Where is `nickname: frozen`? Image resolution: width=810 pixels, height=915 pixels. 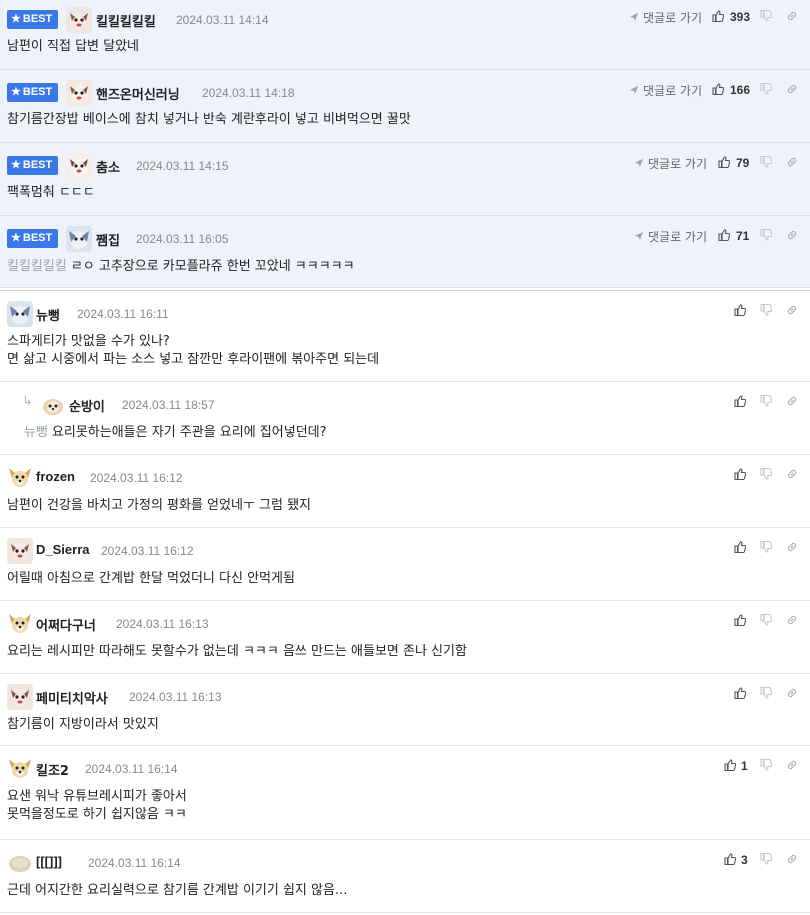 nickname: frozen is located at coordinates (55, 476).